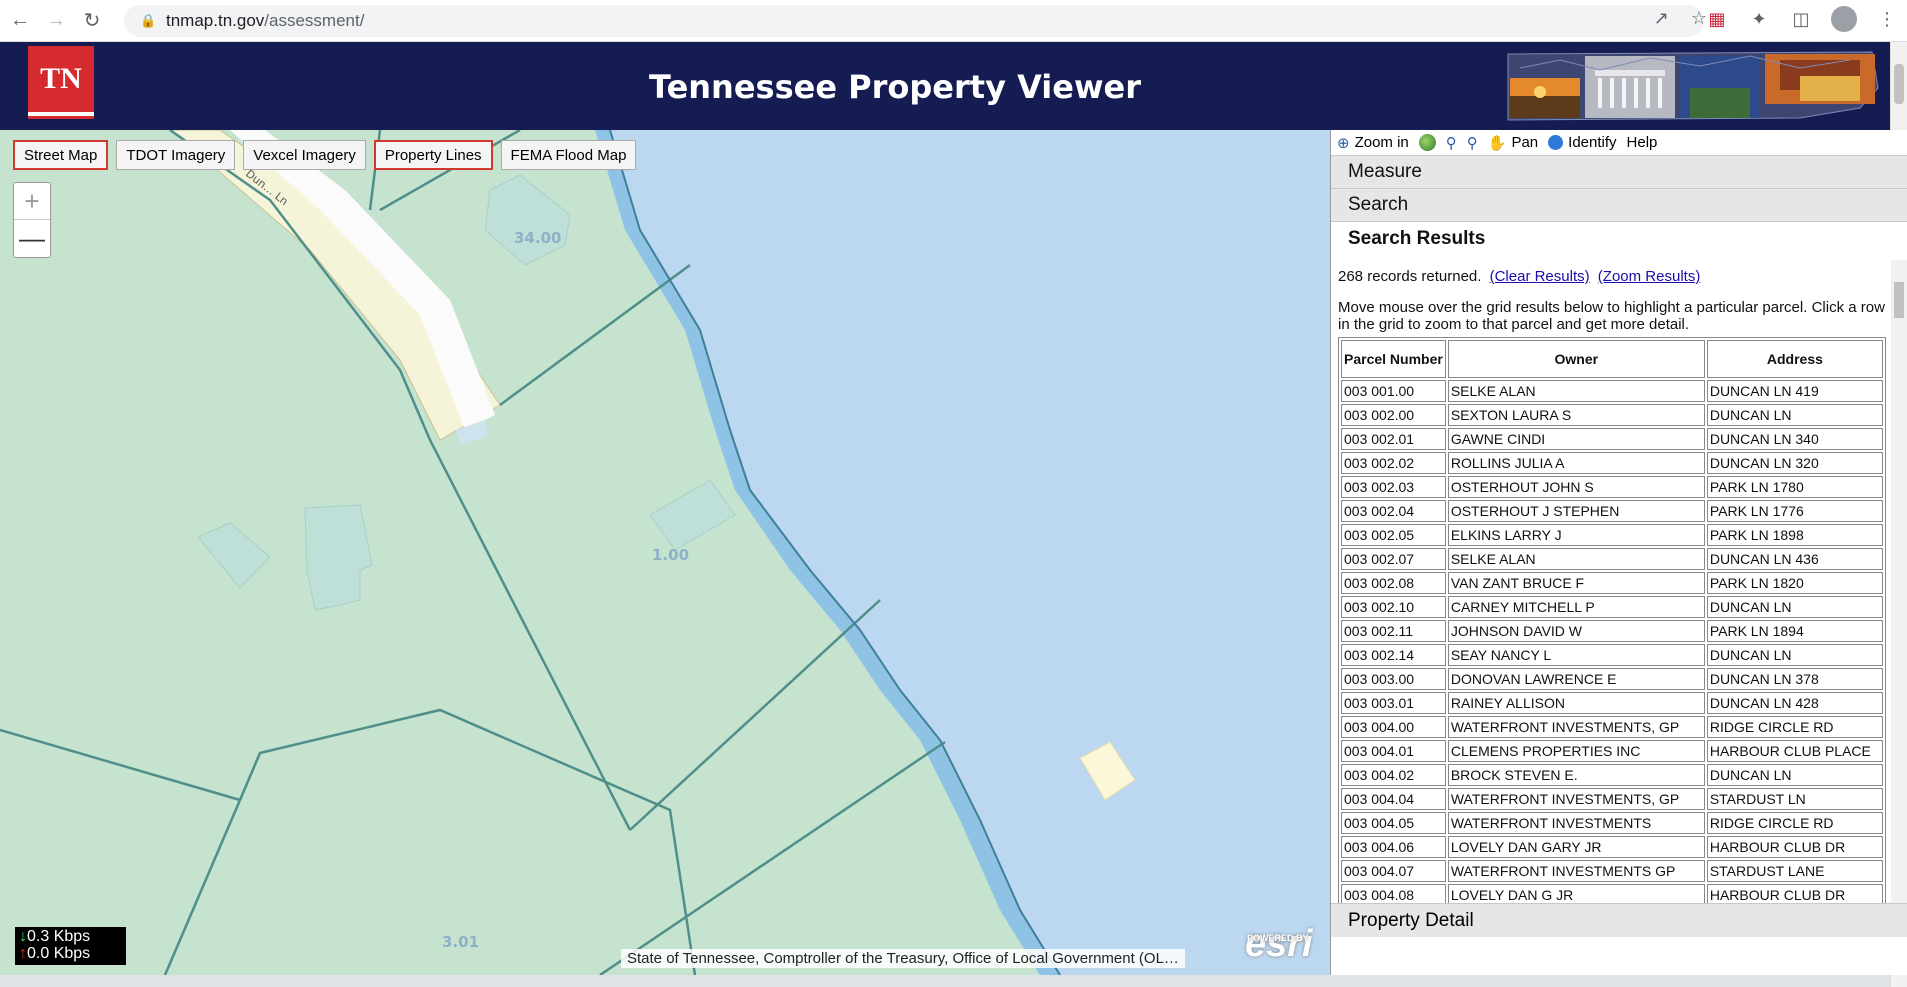  What do you see at coordinates (1576, 703) in the screenshot?
I see `owner-cell: RAINEY ALLISON` at bounding box center [1576, 703].